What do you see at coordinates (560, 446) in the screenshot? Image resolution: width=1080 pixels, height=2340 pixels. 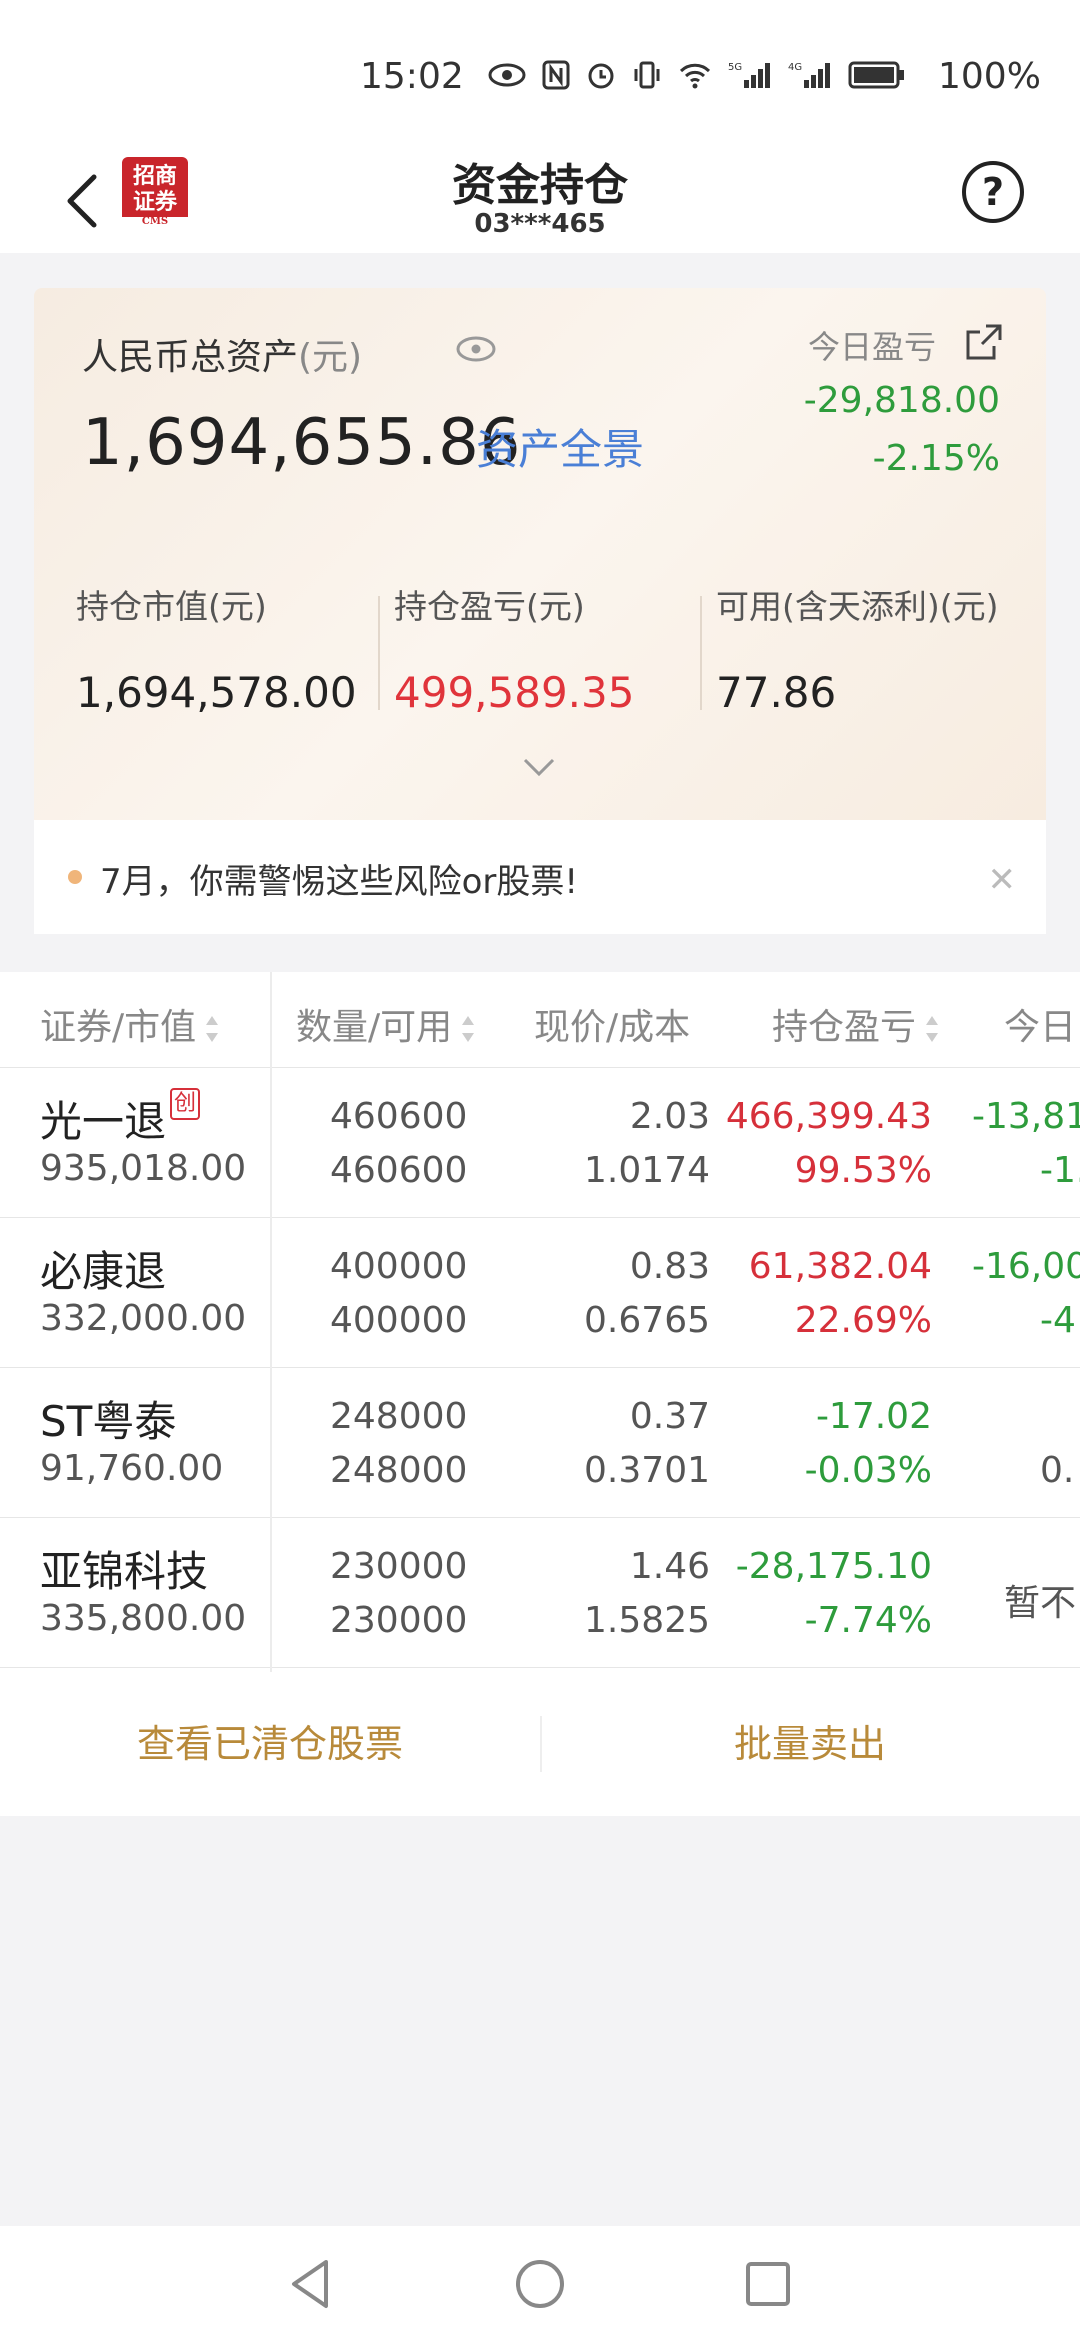 I see `asset-panorama-link: 资产全景` at bounding box center [560, 446].